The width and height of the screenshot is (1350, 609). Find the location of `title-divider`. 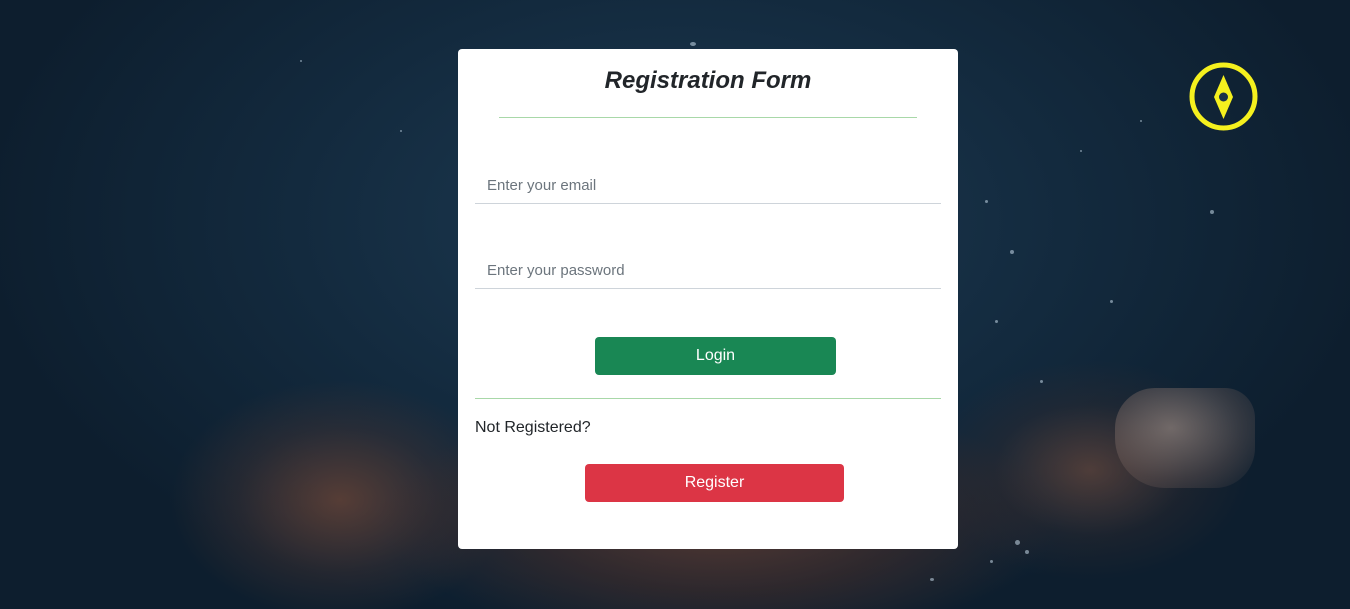

title-divider is located at coordinates (708, 117).